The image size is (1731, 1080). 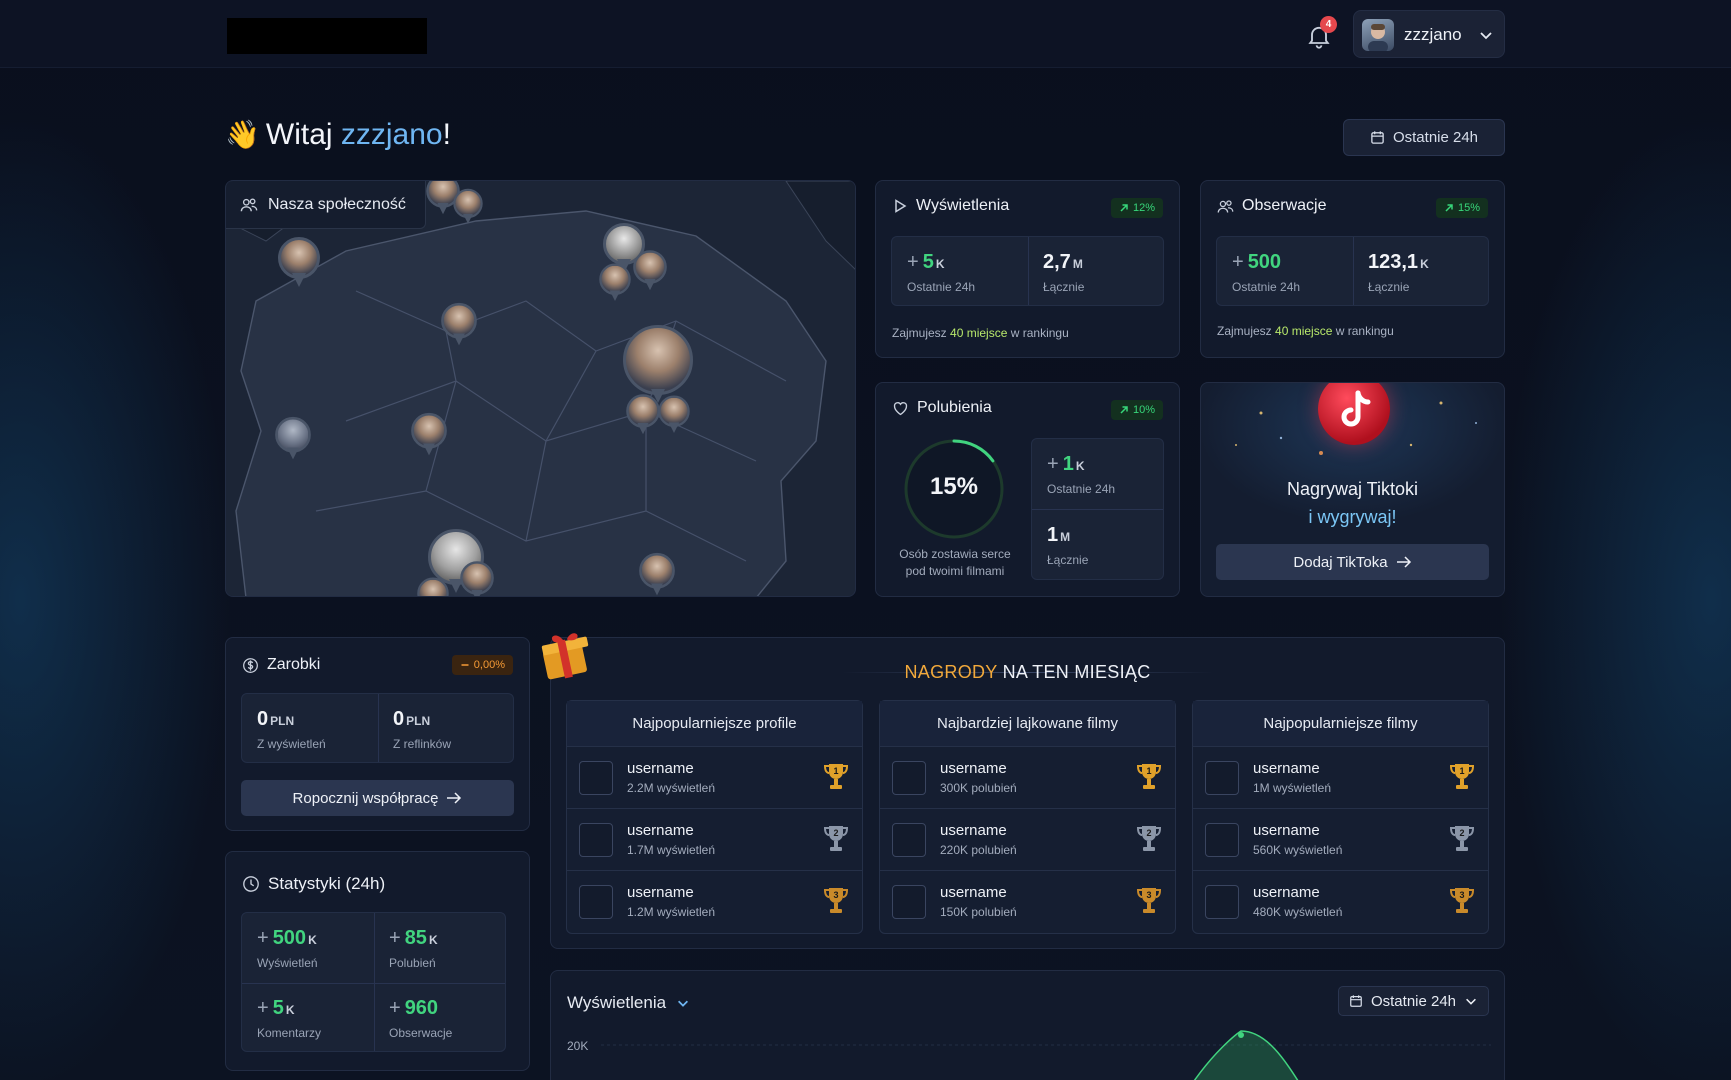 I want to click on community-map-card: Nasza społeczność, so click(x=540, y=388).